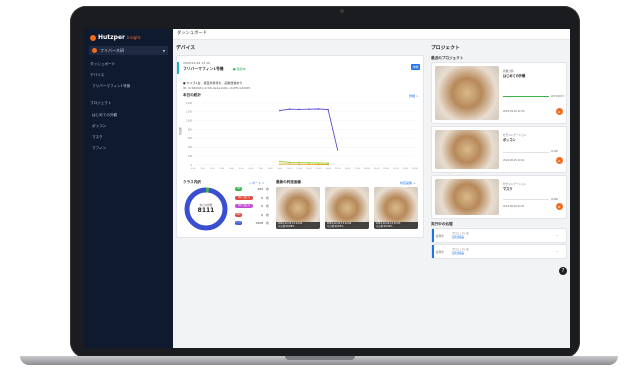 This screenshot has width=638, height=371. I want to click on project-date: 2024-06-05 10:21, so click(514, 160).